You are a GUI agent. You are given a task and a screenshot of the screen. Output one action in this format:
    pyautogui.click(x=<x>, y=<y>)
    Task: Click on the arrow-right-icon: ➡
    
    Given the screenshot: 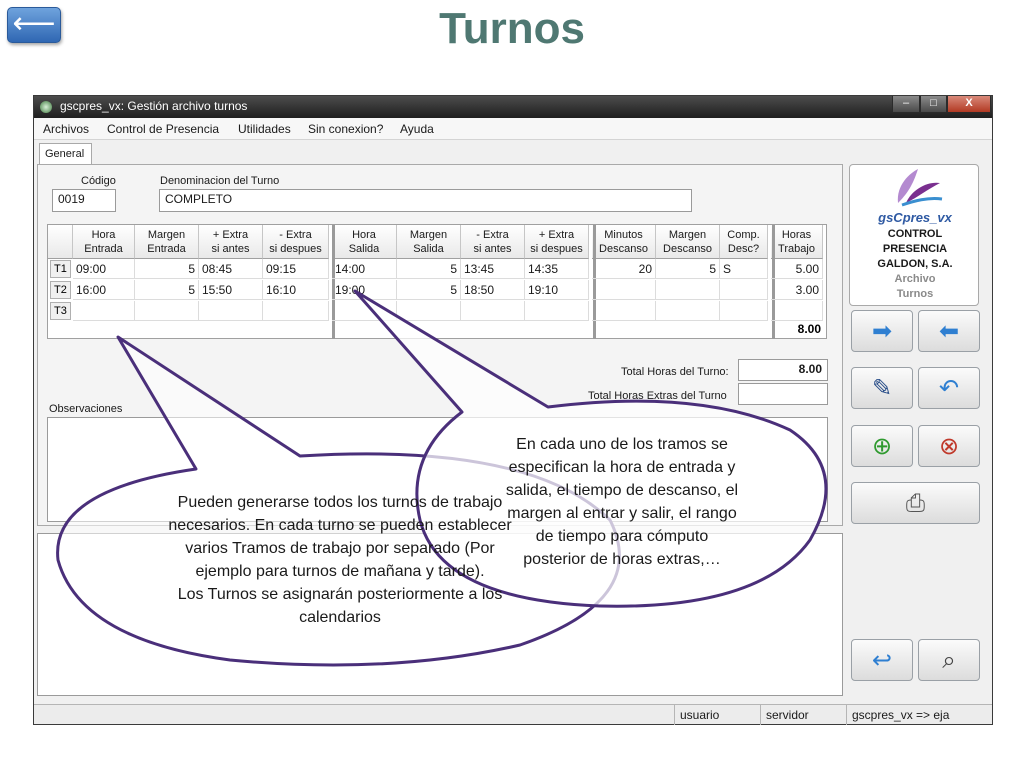 What is the action you would take?
    pyautogui.click(x=882, y=331)
    